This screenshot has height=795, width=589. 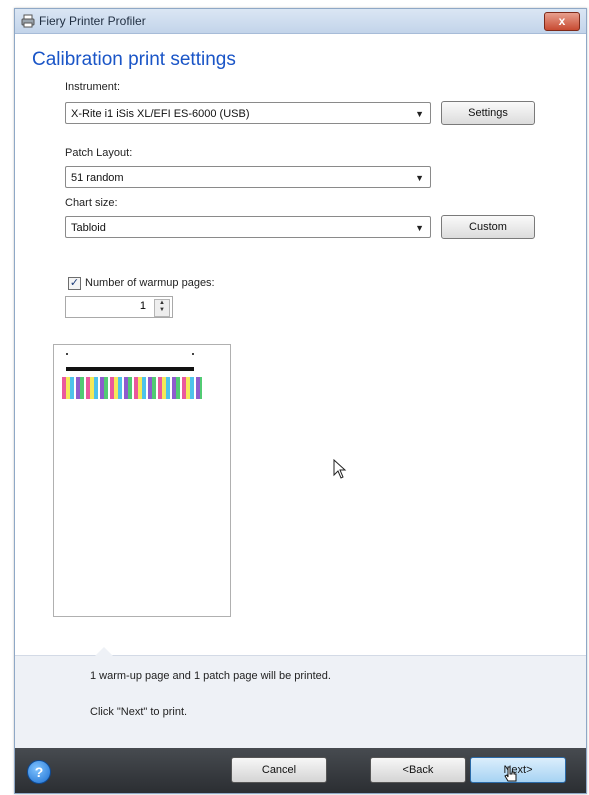 I want to click on warmup-checkbox: ✓, so click(x=74, y=283).